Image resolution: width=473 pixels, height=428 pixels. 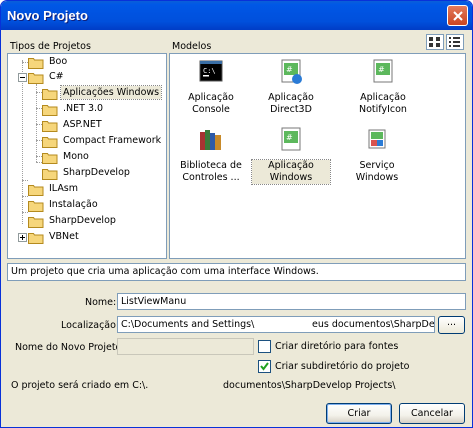 What do you see at coordinates (377, 139) in the screenshot?
I see `windows-service-icon` at bounding box center [377, 139].